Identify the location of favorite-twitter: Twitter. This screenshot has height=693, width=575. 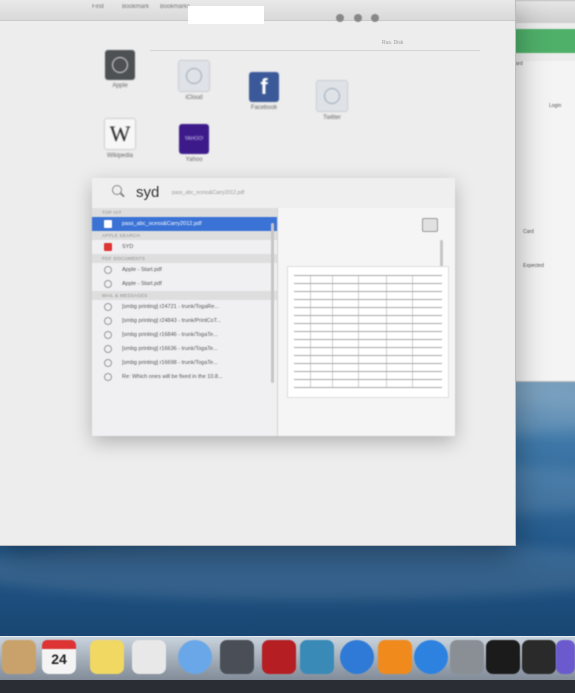
(332, 100).